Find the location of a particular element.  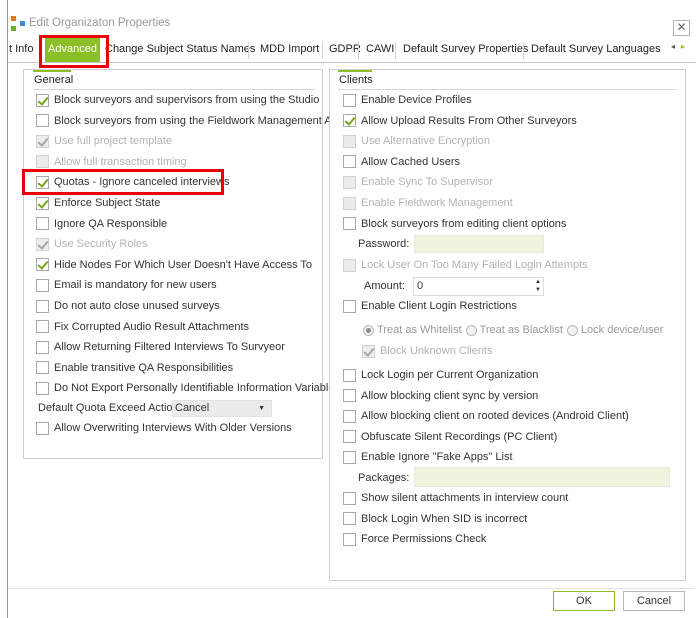

checkbox-row: Block Unknown Clients is located at coordinates (427, 351).